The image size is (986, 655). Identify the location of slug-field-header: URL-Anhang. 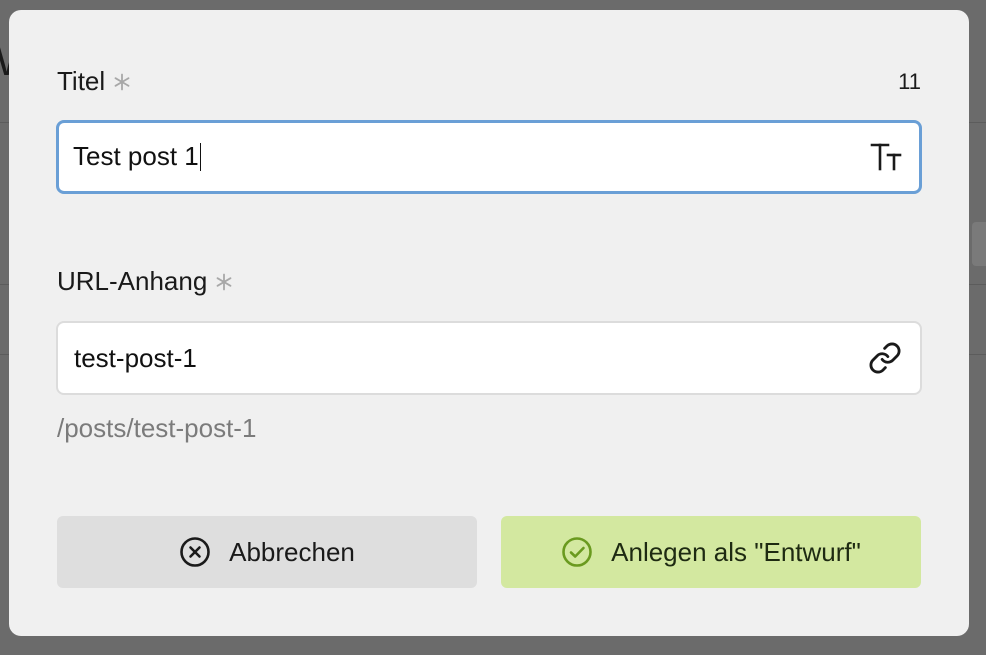
(489, 281).